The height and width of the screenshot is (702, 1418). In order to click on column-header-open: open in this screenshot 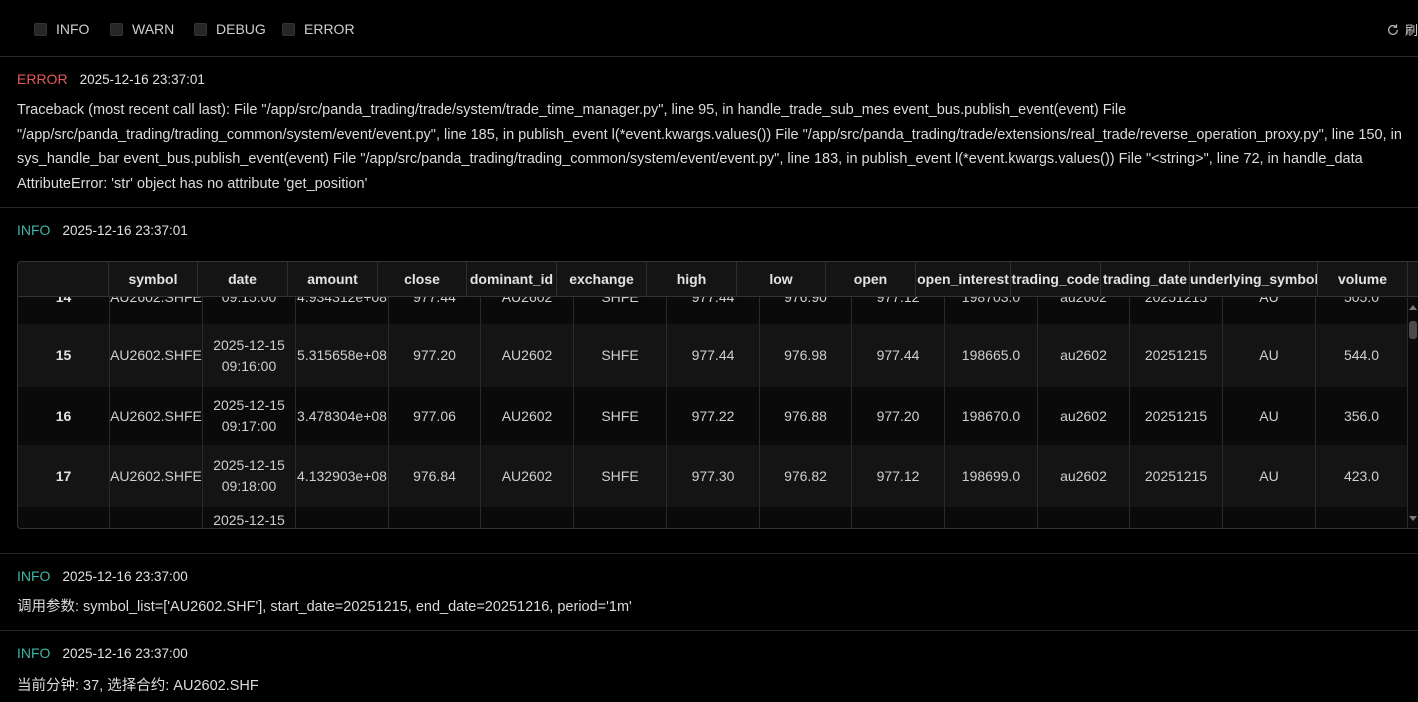, I will do `click(871, 279)`.